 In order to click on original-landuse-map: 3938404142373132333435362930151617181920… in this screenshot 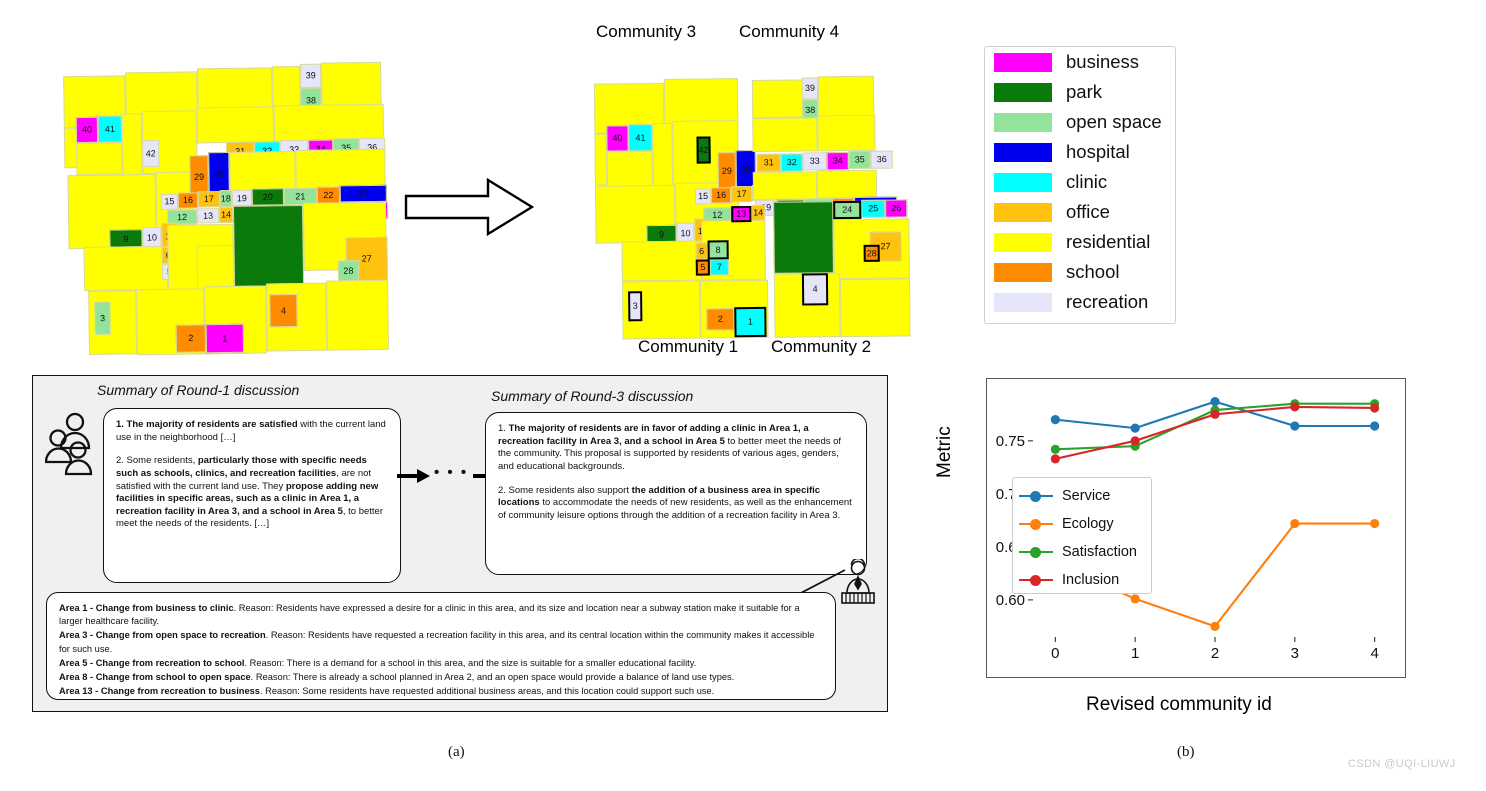, I will do `click(227, 207)`.